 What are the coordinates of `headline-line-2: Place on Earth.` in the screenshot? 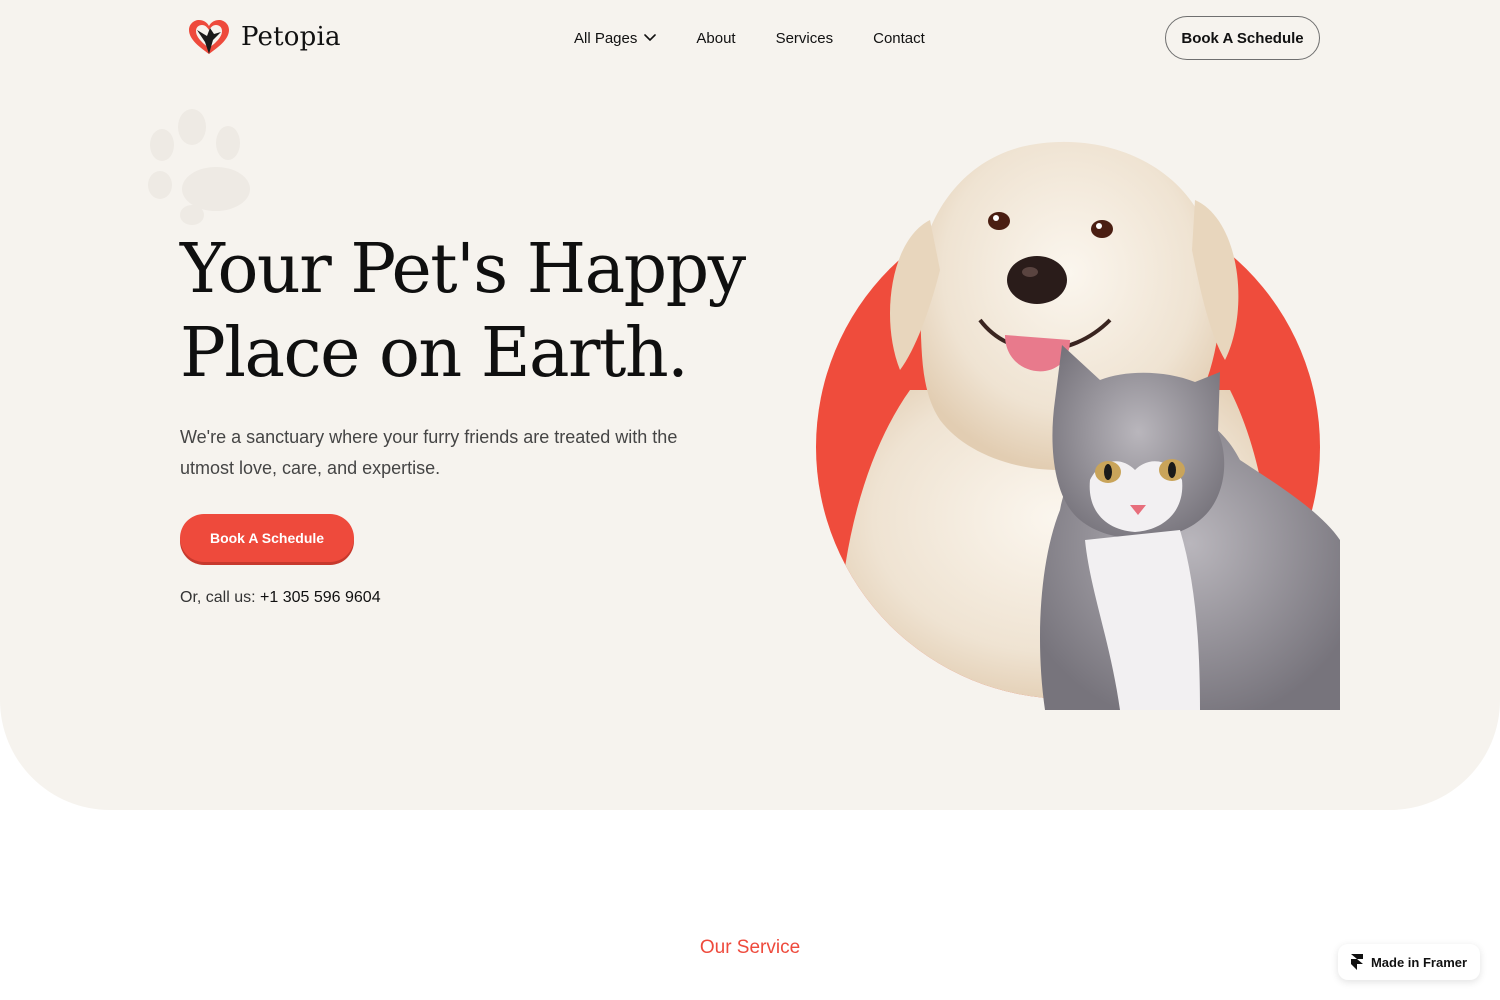 It's located at (434, 353).